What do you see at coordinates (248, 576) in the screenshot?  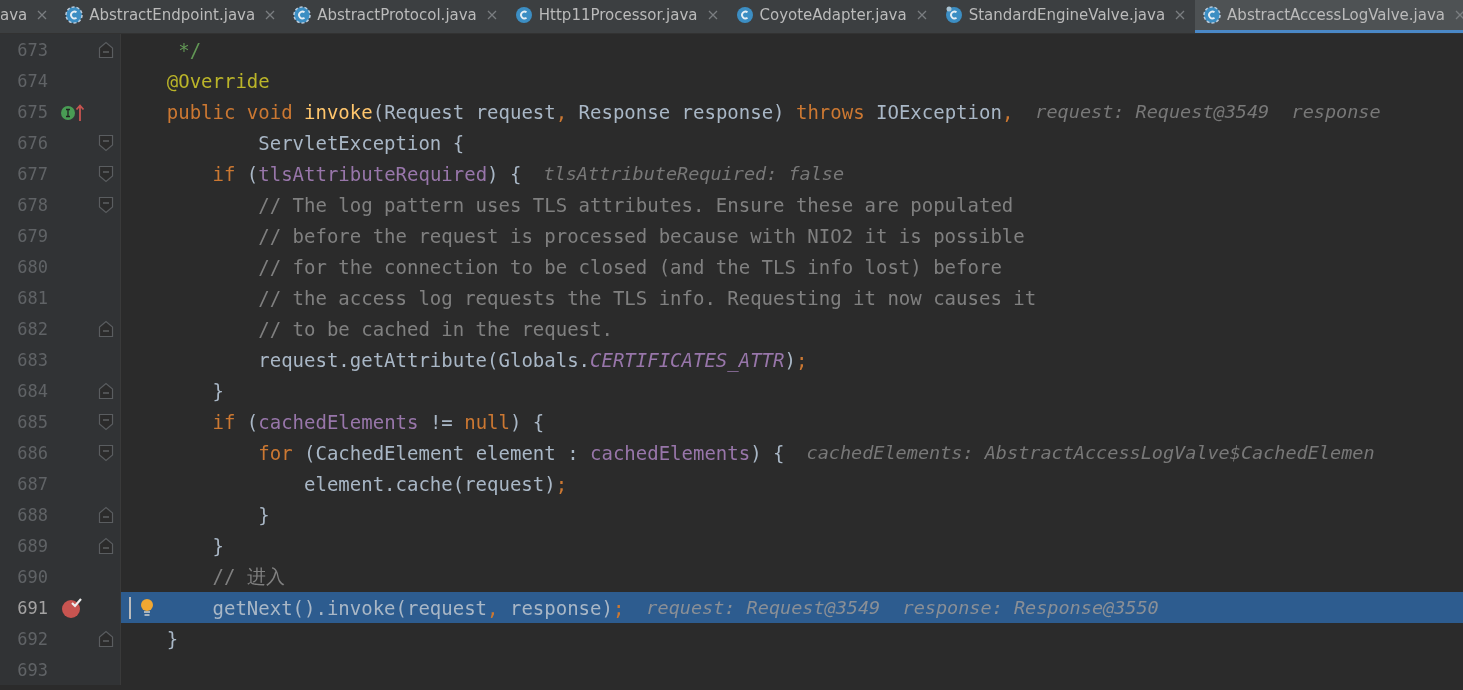 I see `code-line: // 进入` at bounding box center [248, 576].